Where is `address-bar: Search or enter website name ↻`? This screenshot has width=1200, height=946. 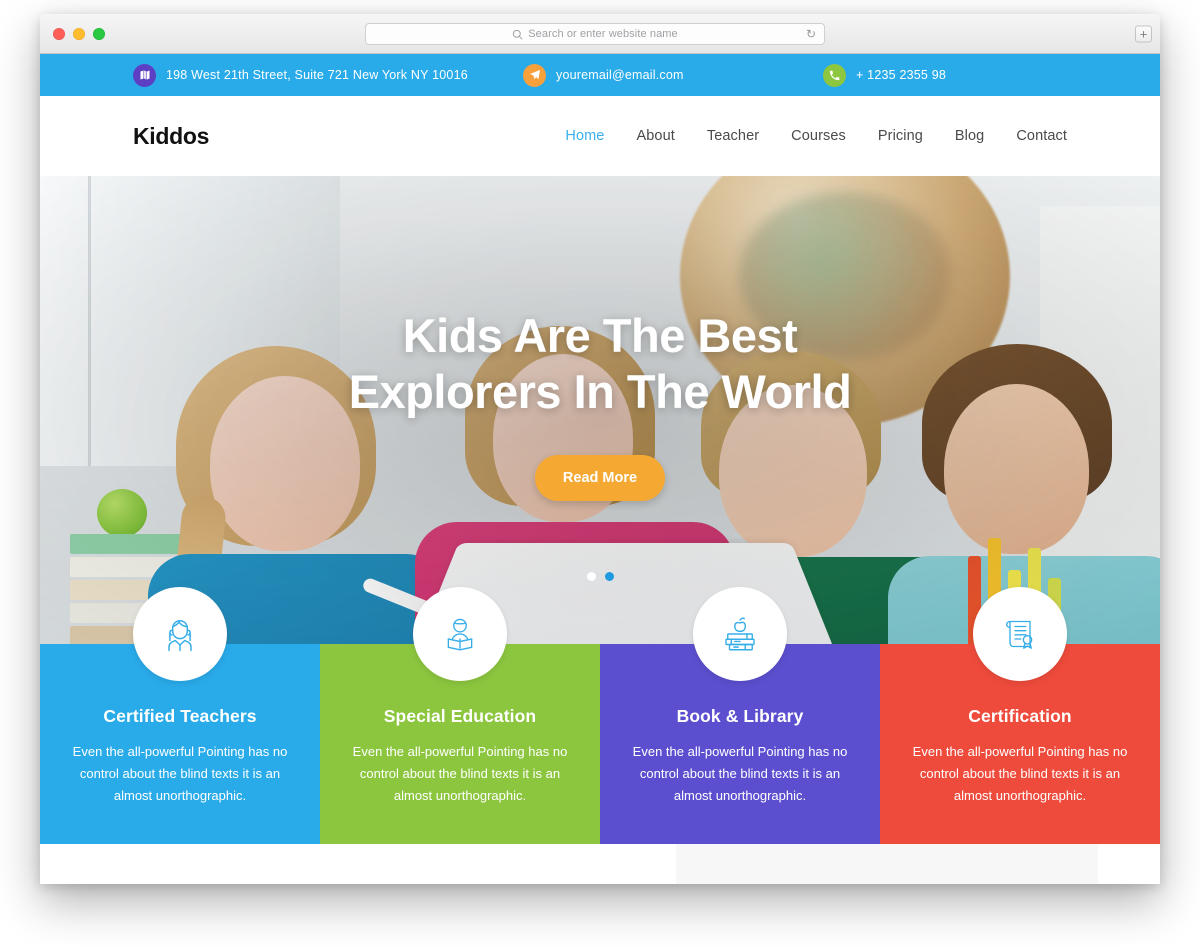 address-bar: Search or enter website name ↻ is located at coordinates (595, 34).